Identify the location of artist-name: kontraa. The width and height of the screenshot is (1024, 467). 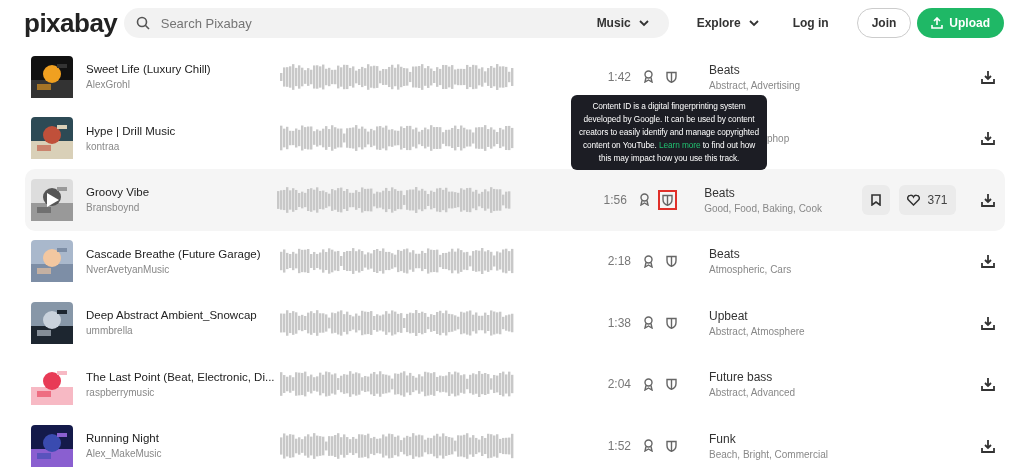
(103, 146).